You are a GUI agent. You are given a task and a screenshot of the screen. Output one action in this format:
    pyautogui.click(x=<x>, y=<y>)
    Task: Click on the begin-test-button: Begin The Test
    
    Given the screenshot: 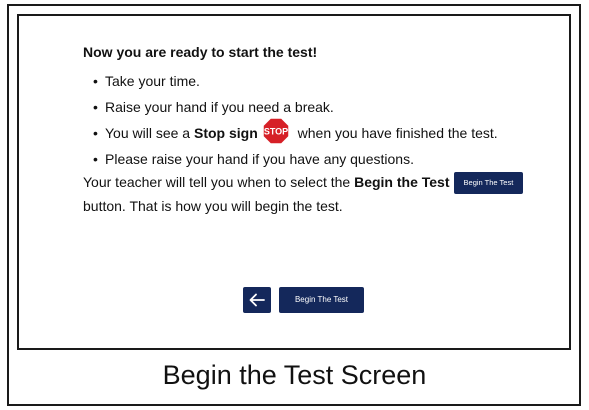 What is the action you would take?
    pyautogui.click(x=321, y=300)
    